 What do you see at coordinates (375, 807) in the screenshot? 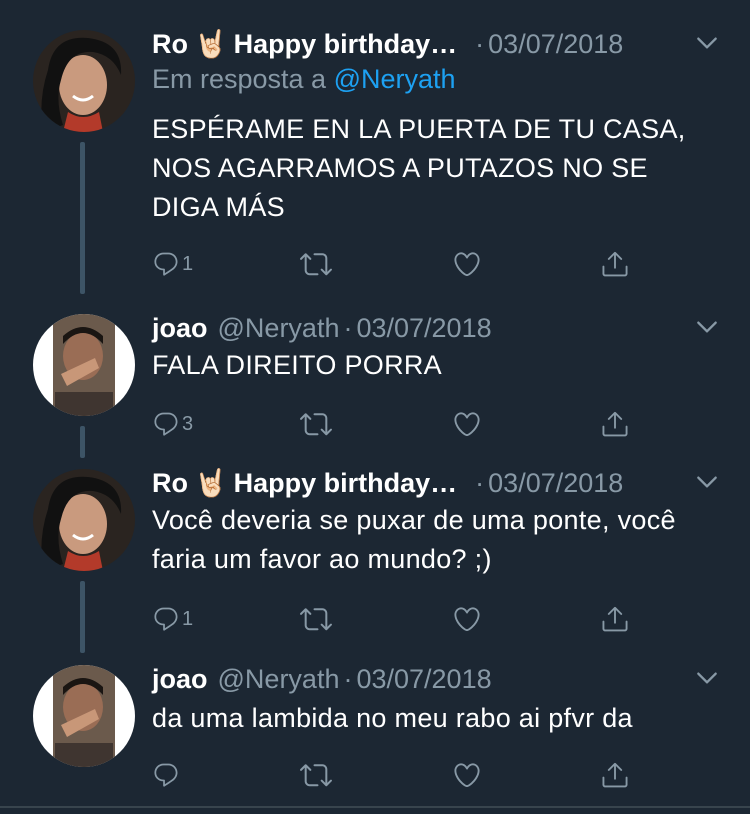
I see `divider` at bounding box center [375, 807].